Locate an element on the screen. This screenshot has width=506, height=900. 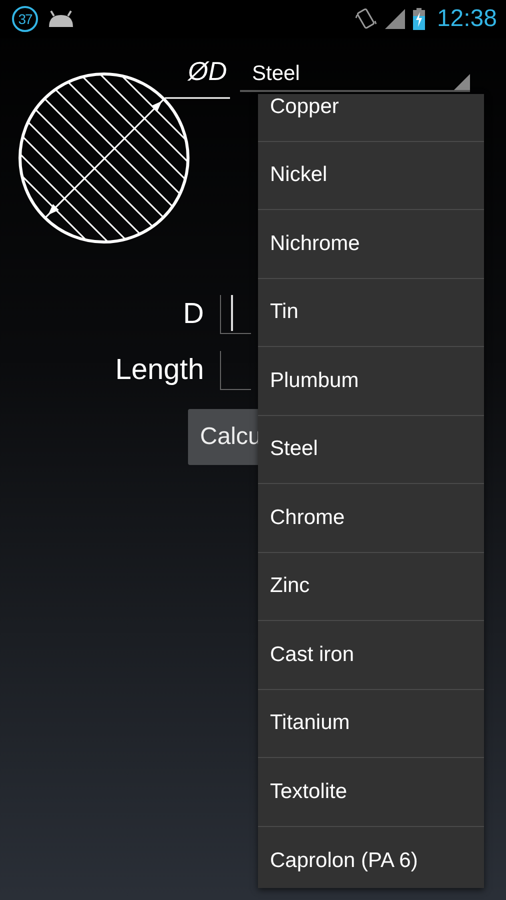
battery-icon is located at coordinates (418, 19).